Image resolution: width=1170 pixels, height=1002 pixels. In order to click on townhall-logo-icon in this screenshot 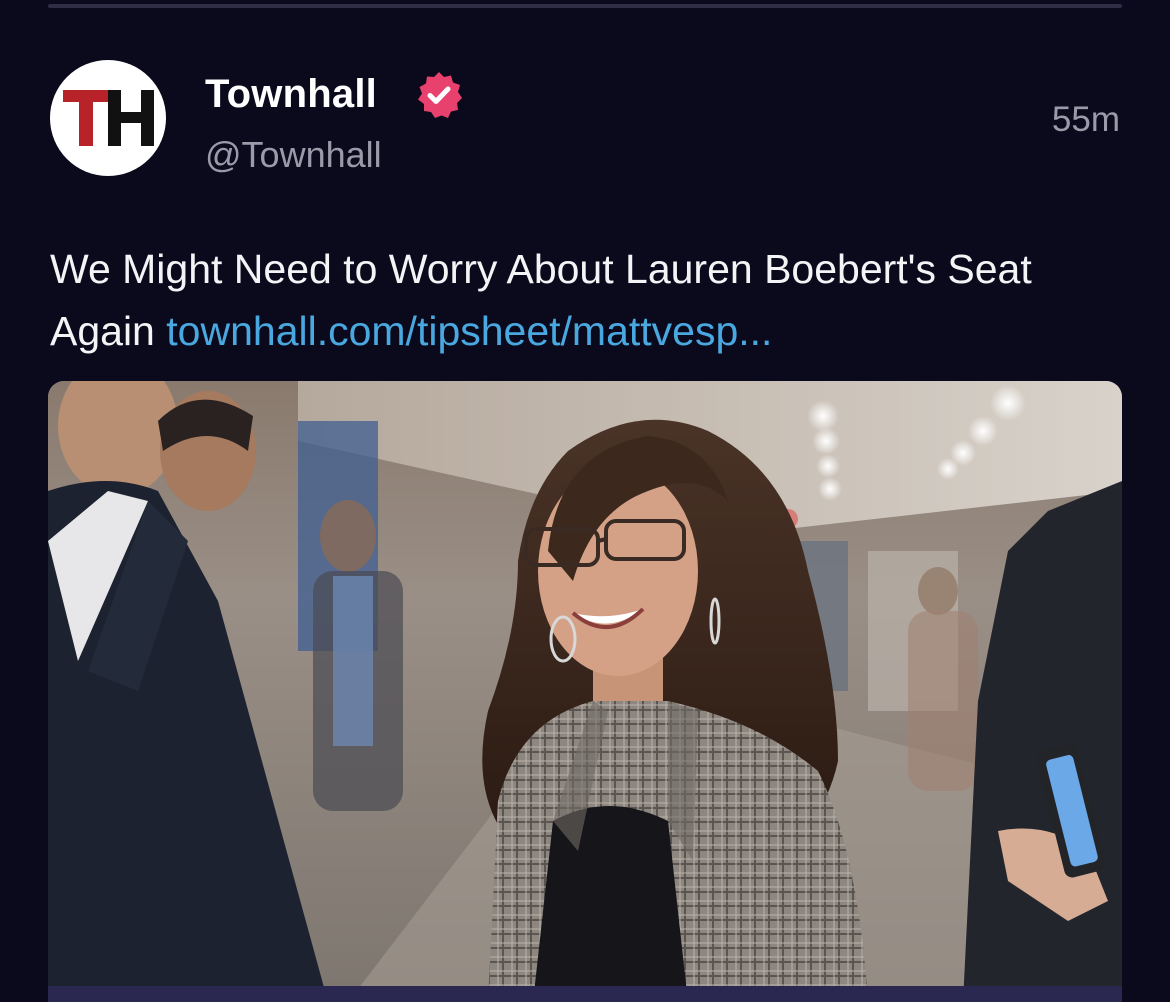, I will do `click(108, 118)`.